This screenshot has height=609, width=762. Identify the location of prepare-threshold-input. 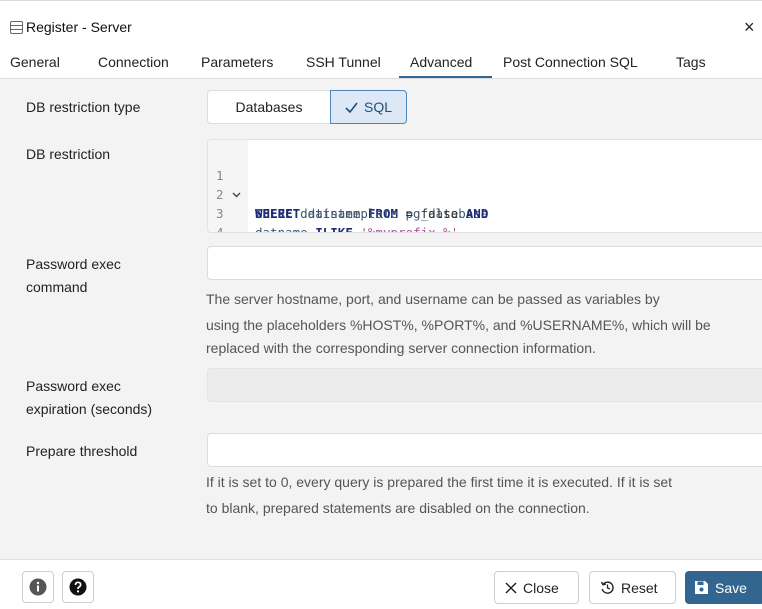
(484, 450).